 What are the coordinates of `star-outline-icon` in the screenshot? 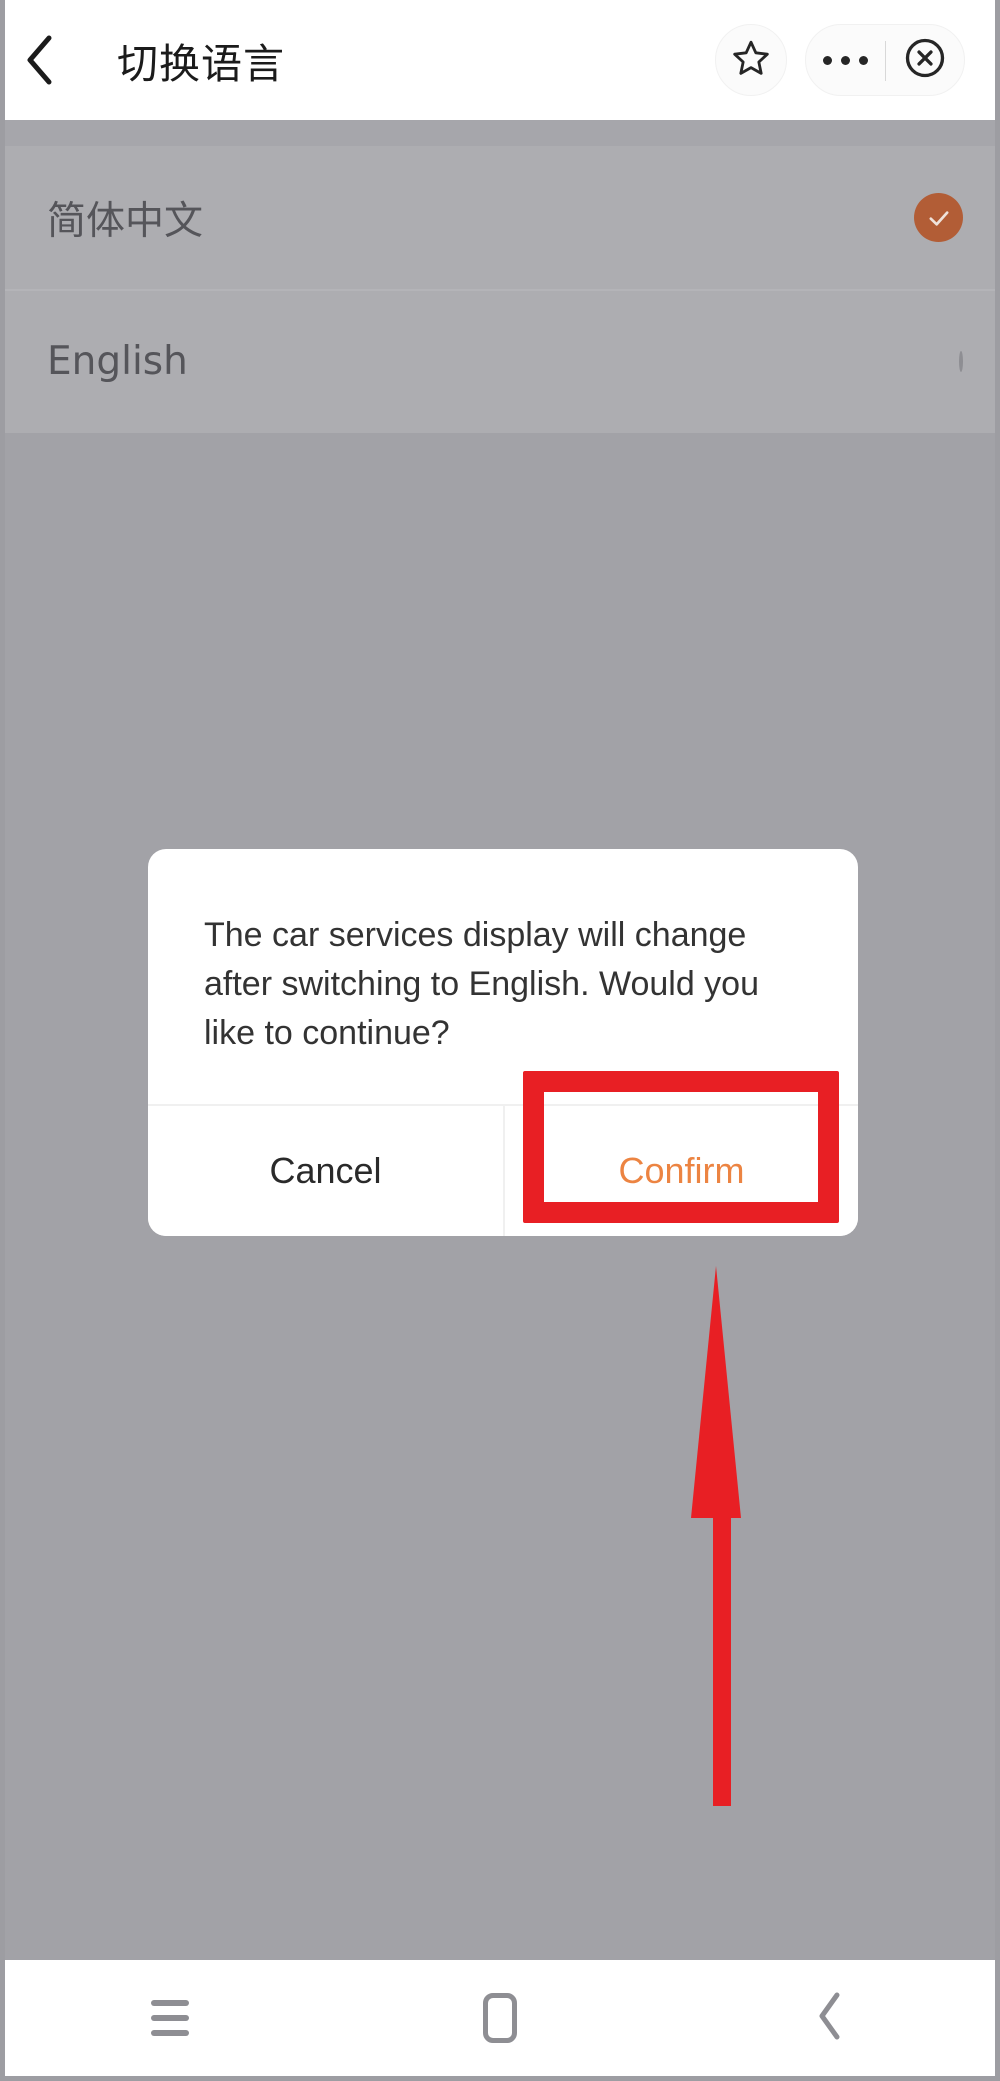 It's located at (751, 60).